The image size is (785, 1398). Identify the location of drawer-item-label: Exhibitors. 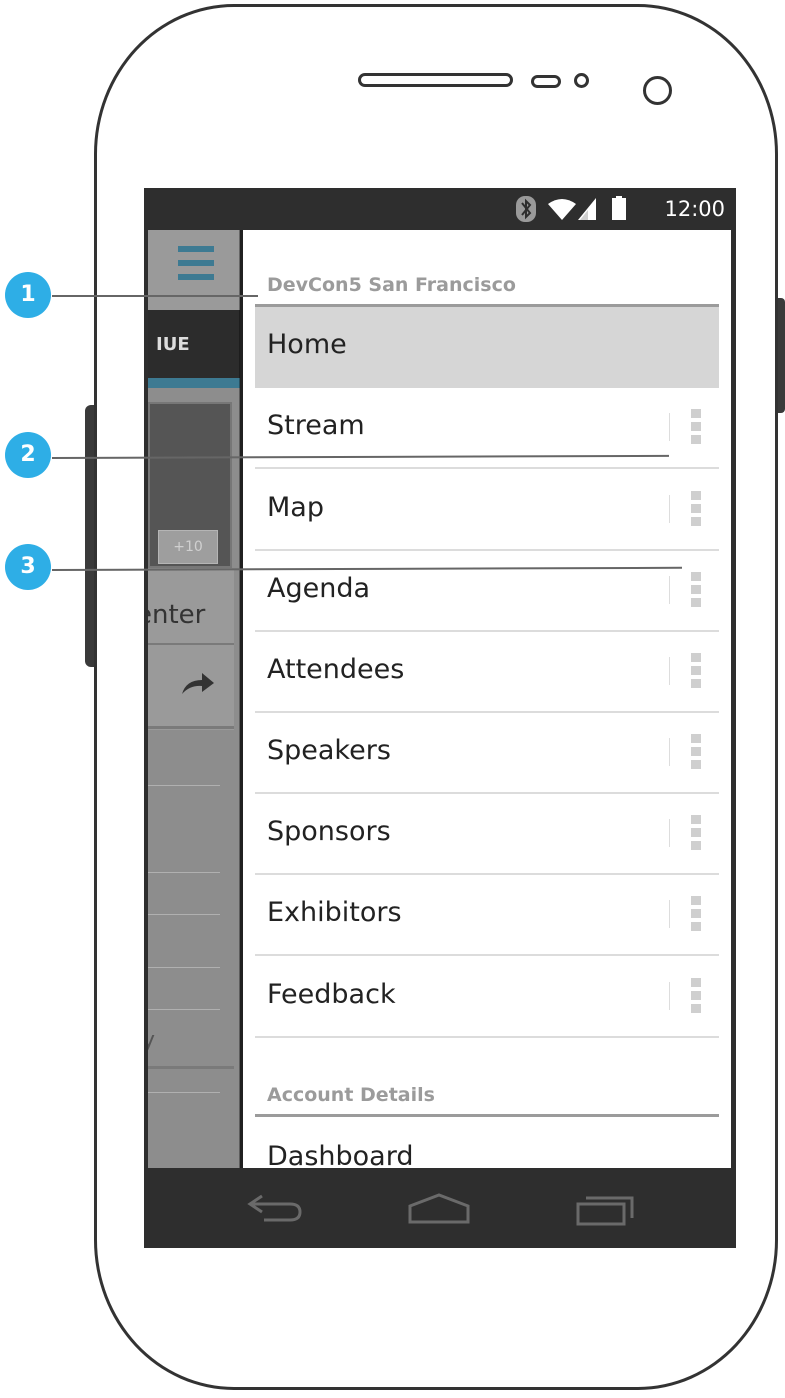
(334, 912).